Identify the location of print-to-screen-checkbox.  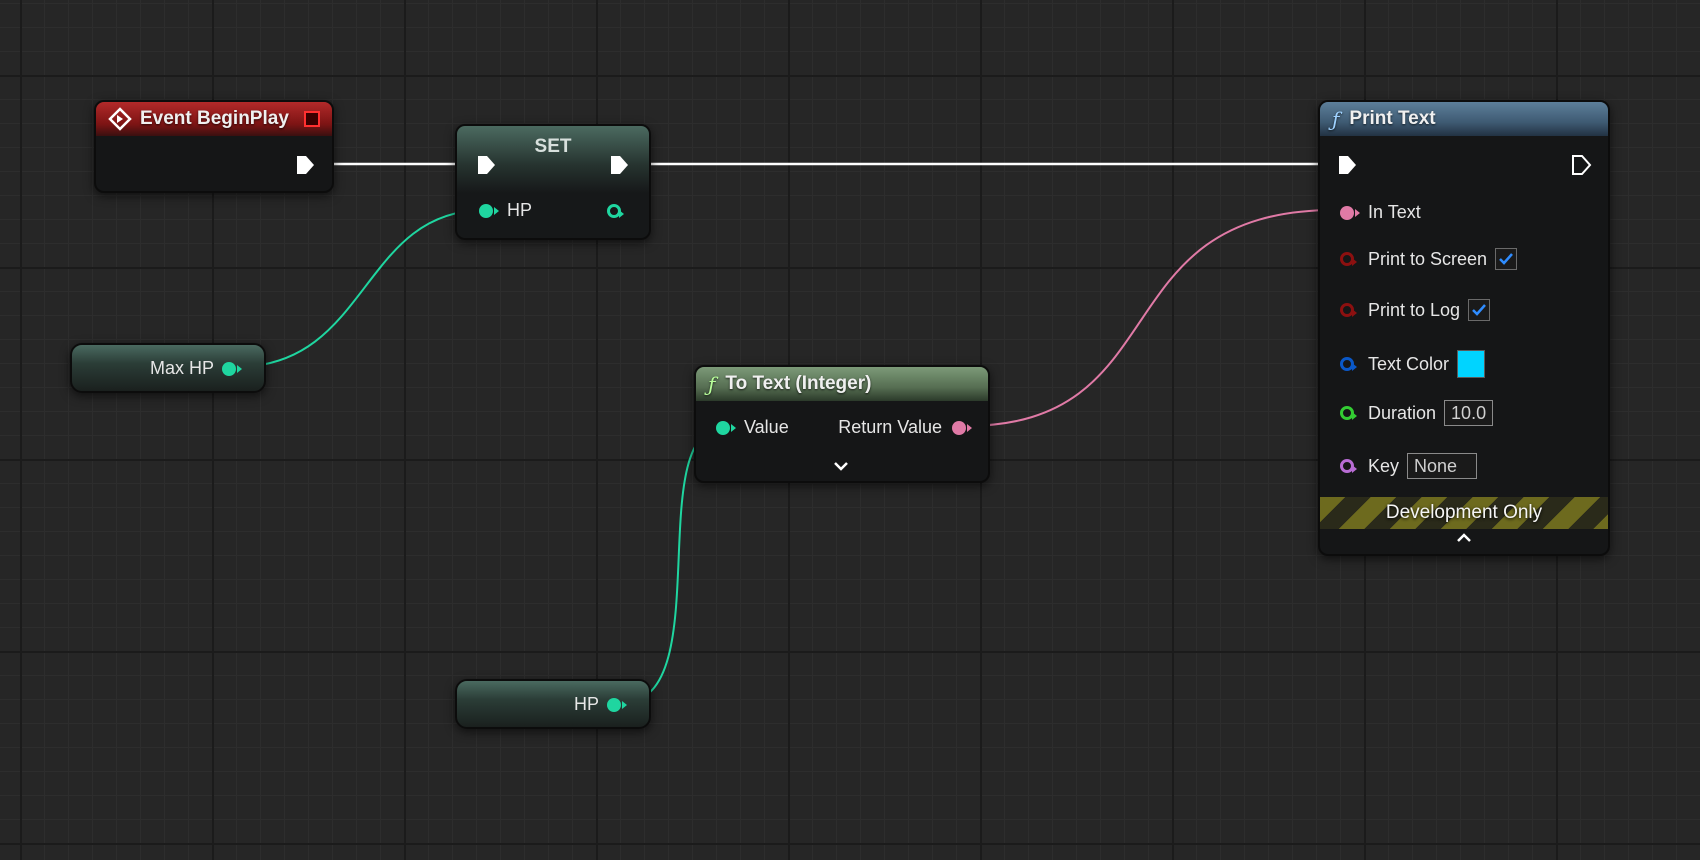
(1506, 259).